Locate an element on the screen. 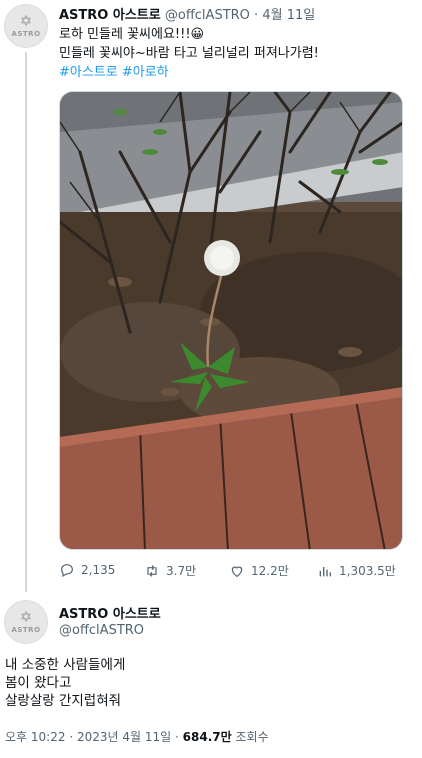  tweet-meta: 오후 10:22 · 2023년 4월 11일 · 684.7만 조회수 is located at coordinates (137, 736).